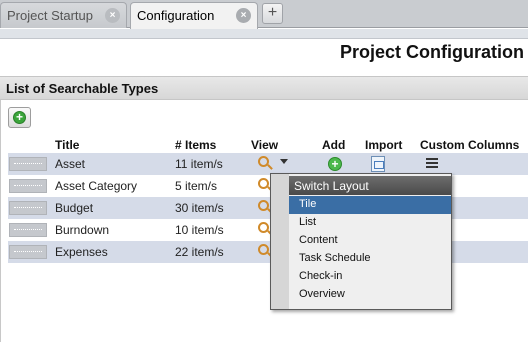 The image size is (528, 342). What do you see at coordinates (432, 52) in the screenshot?
I see `page-title: Project Configuration` at bounding box center [432, 52].